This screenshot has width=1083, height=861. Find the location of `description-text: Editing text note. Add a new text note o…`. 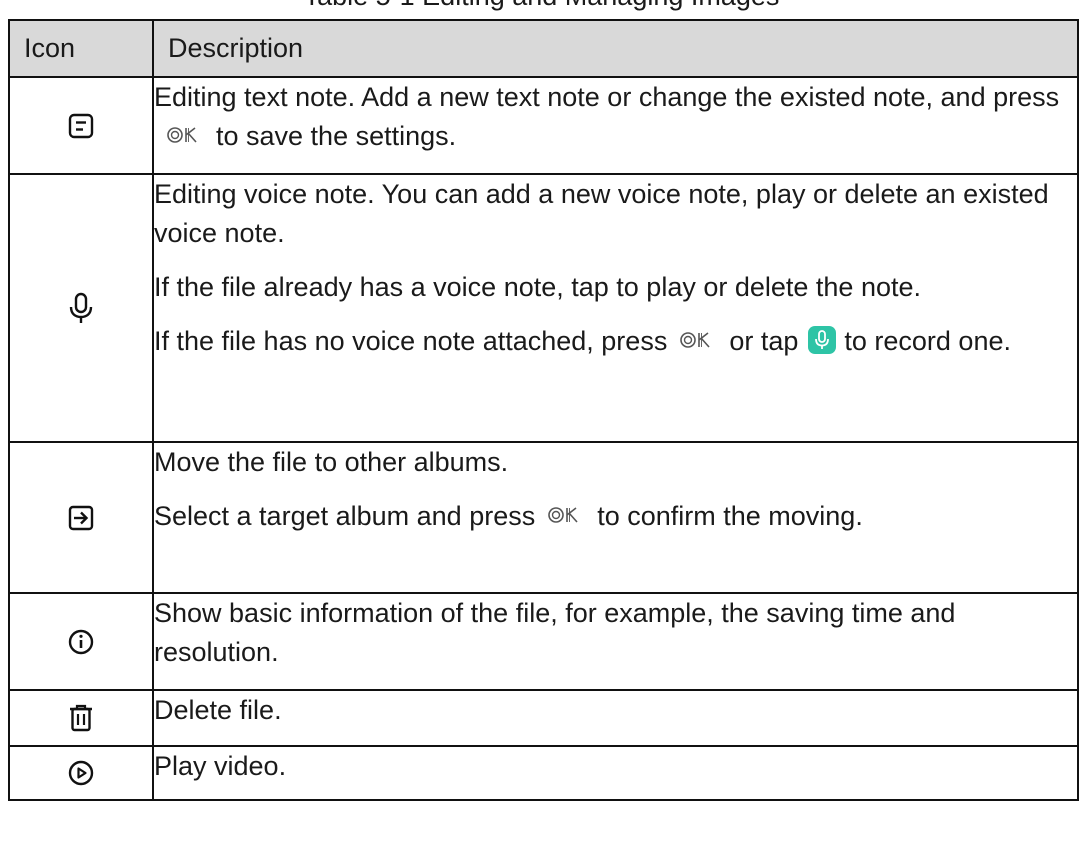

description-text: Editing text note. Add a new text note o… is located at coordinates (615, 117).